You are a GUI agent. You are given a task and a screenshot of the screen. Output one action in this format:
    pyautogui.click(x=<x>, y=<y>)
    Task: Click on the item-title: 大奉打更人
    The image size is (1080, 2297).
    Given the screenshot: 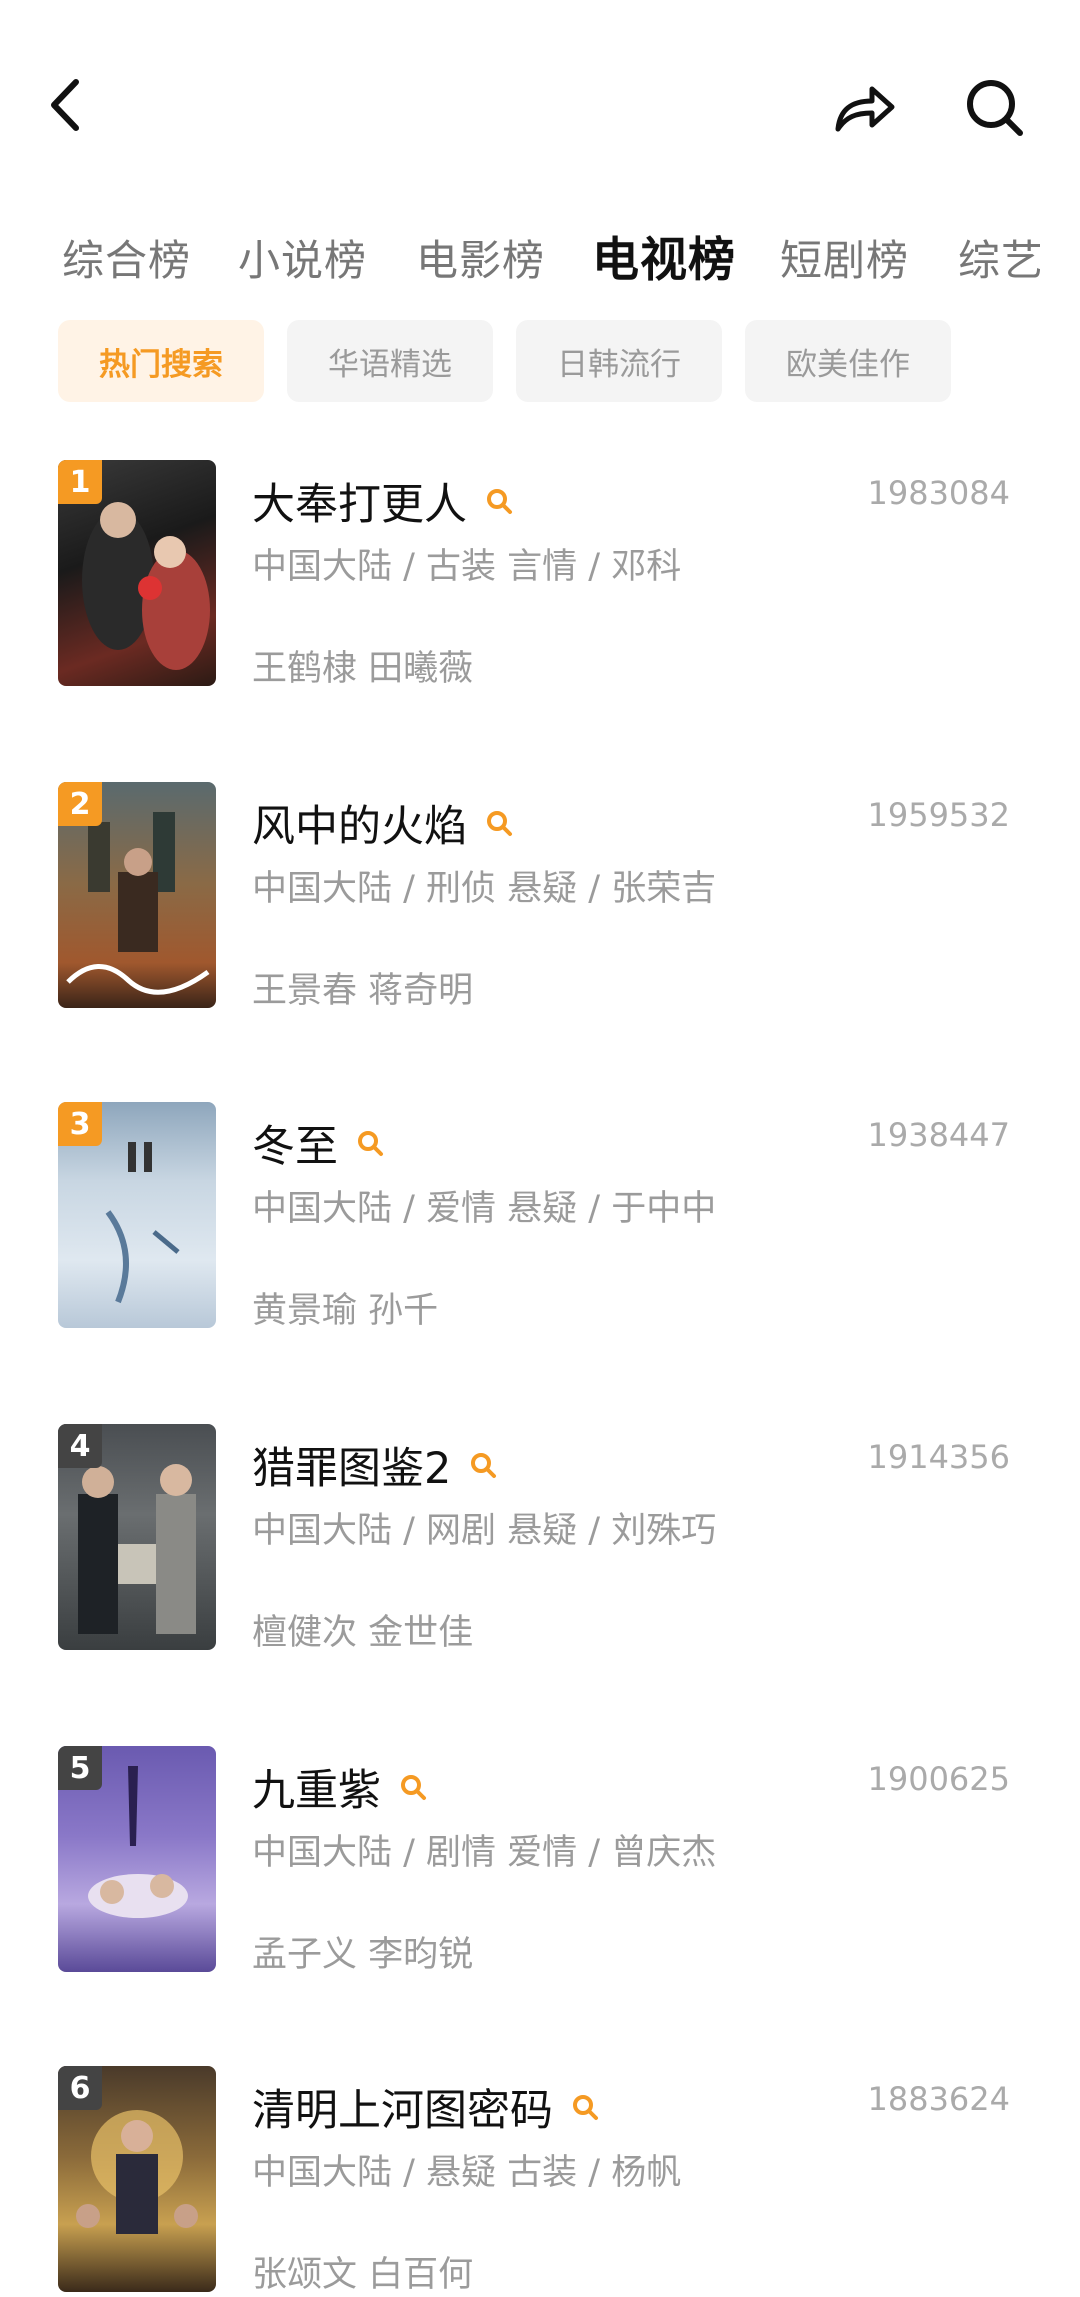 What is the action you would take?
    pyautogui.click(x=359, y=505)
    